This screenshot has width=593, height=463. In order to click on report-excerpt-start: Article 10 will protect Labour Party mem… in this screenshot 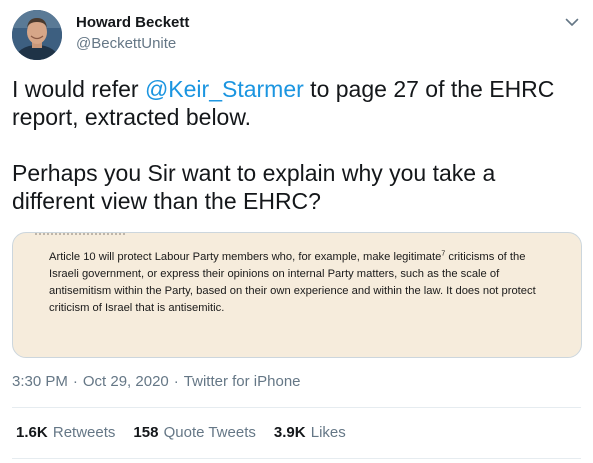, I will do `click(245, 257)`.